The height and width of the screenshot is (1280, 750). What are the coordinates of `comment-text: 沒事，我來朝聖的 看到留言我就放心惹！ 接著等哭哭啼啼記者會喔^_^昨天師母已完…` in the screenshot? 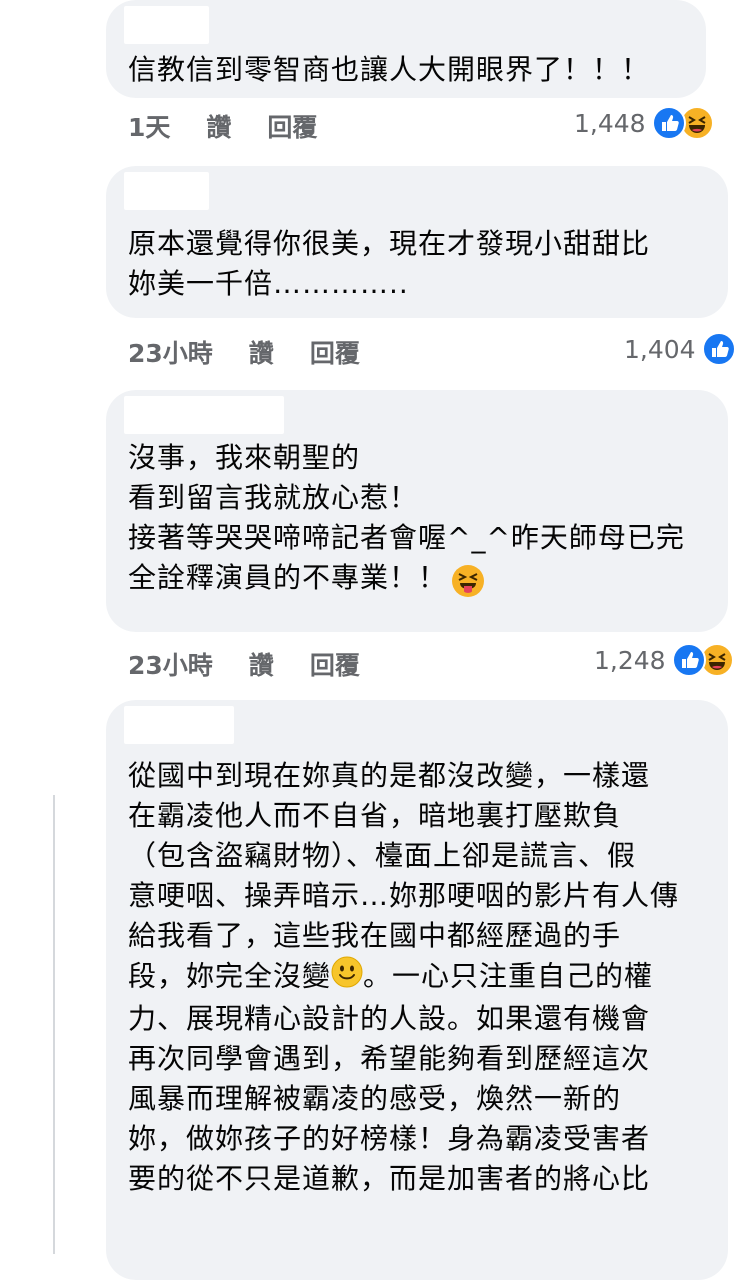 It's located at (406, 517).